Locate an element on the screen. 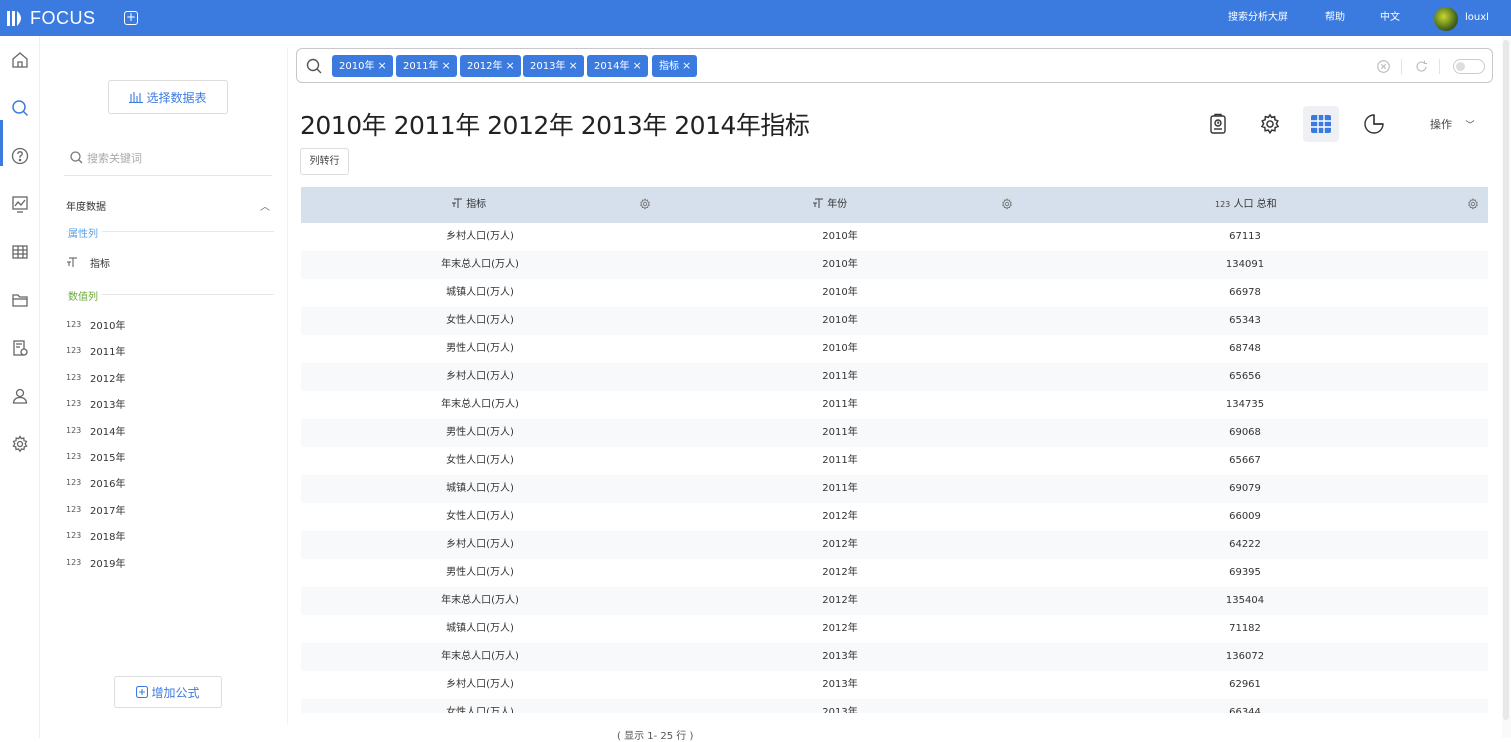 This screenshot has width=1511, height=742. table-row: 年末总人口(万人) 2012年 135404 is located at coordinates (894, 601).